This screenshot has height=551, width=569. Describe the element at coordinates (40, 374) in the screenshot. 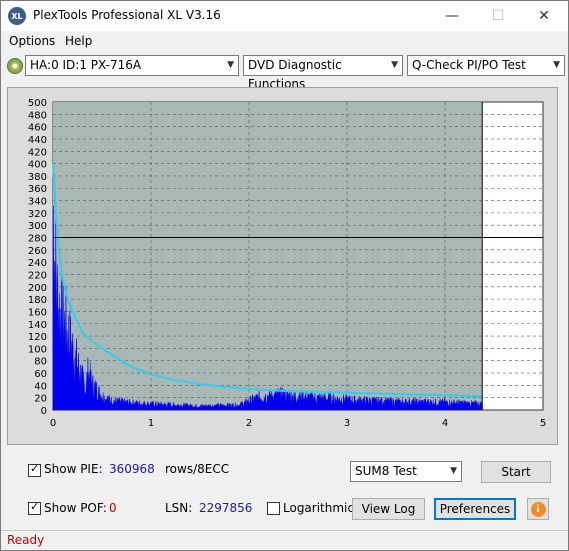

I see `y-tick-label: 60` at that location.